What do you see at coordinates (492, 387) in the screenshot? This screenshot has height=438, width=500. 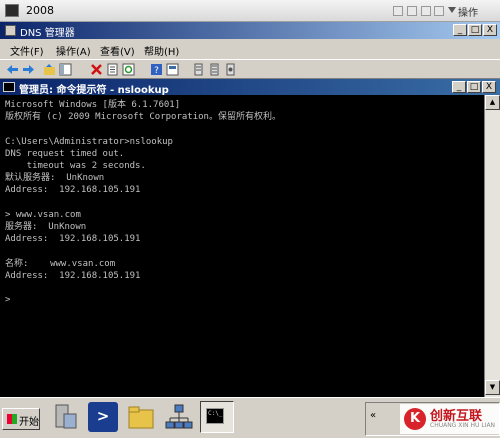 I see `scroll-down-arrow-icon: ▼` at bounding box center [492, 387].